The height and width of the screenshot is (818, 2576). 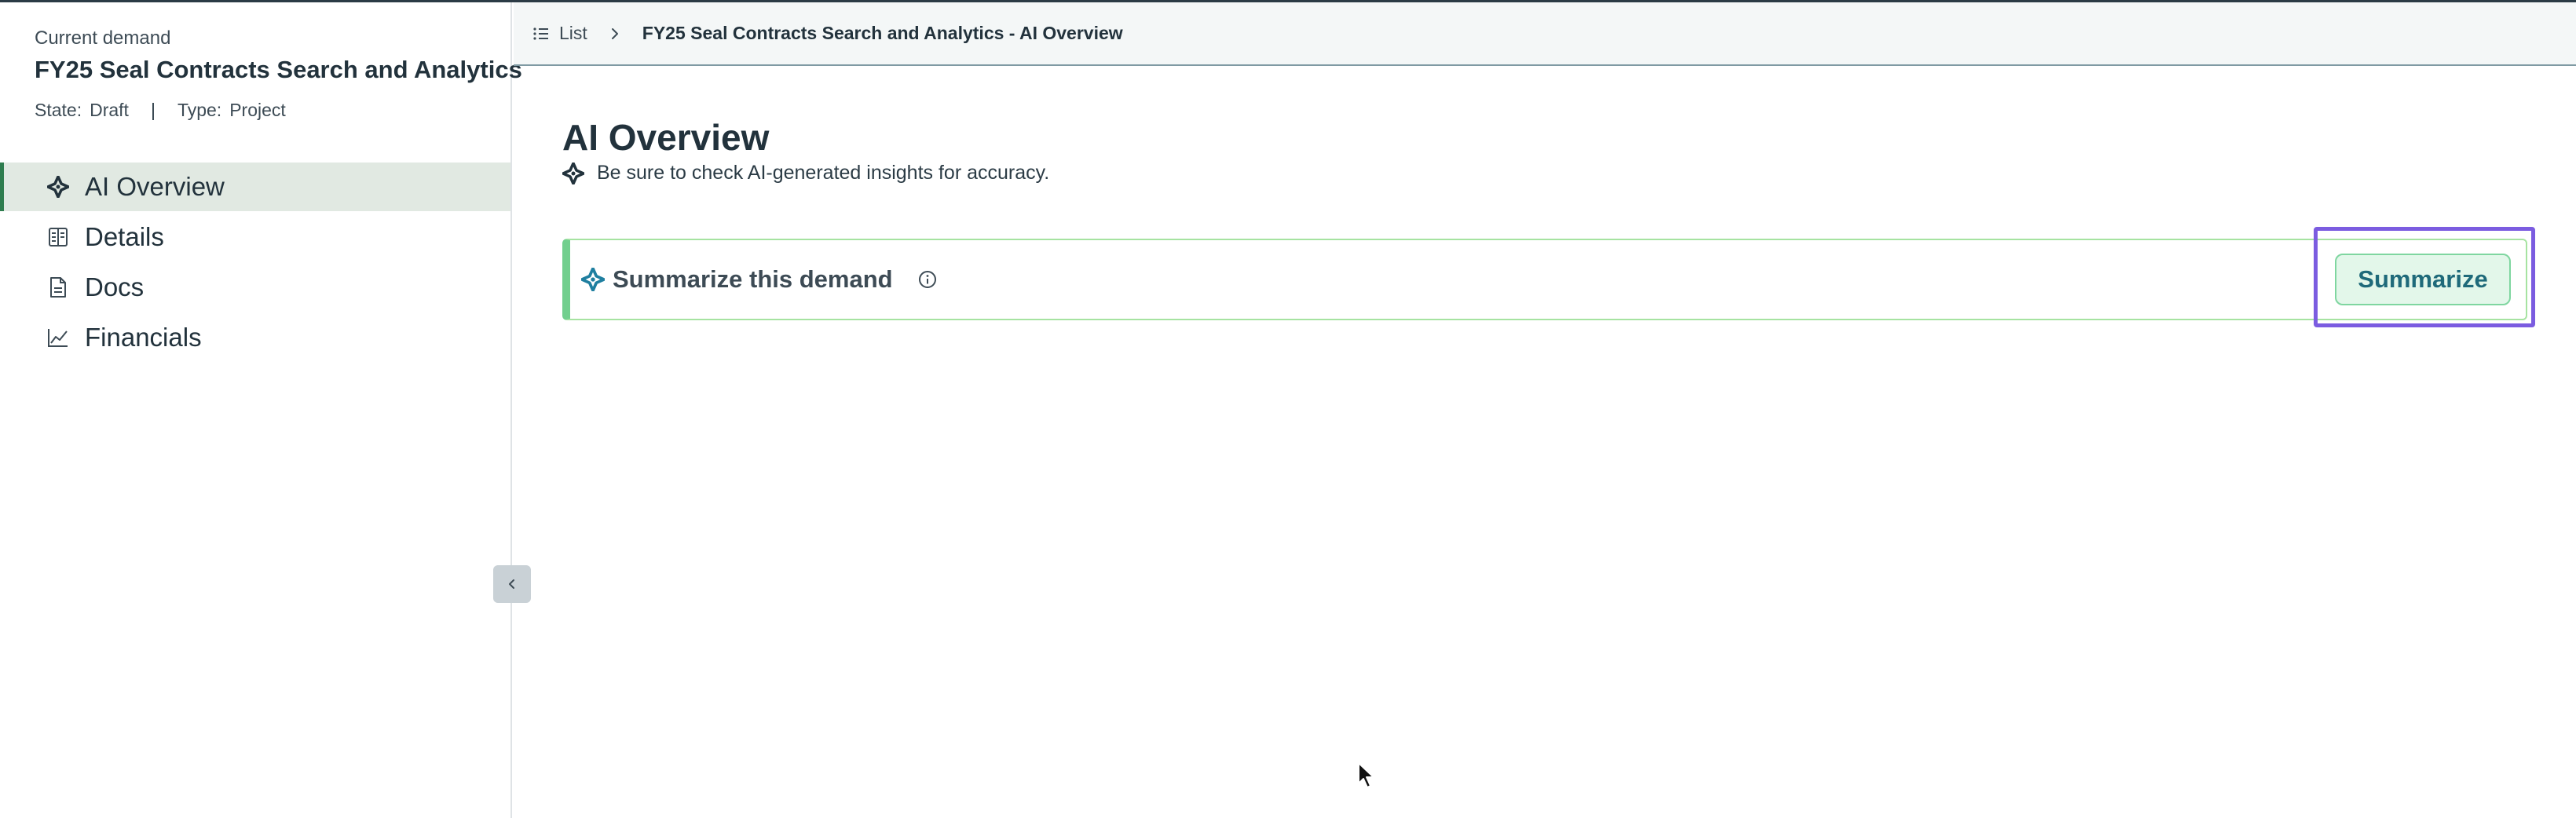 I want to click on card-heading: Summarize this demand, so click(x=759, y=279).